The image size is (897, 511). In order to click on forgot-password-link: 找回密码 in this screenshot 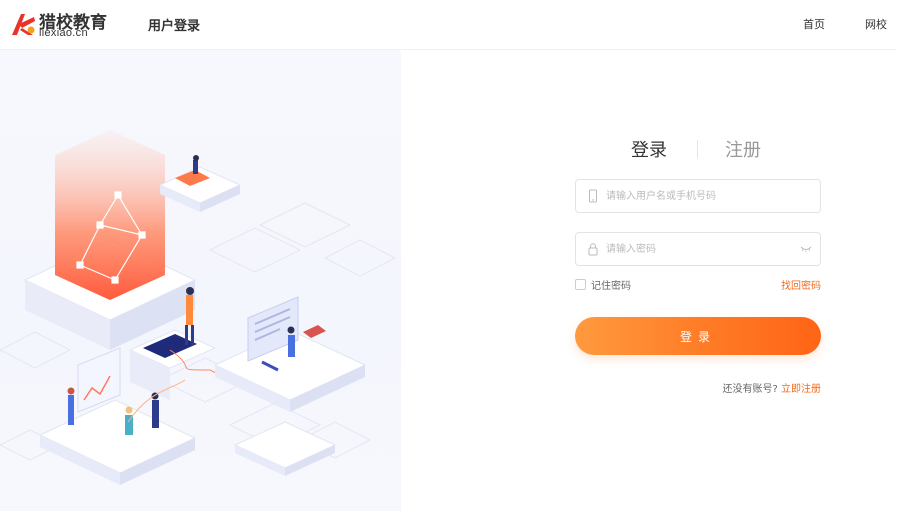, I will do `click(801, 284)`.